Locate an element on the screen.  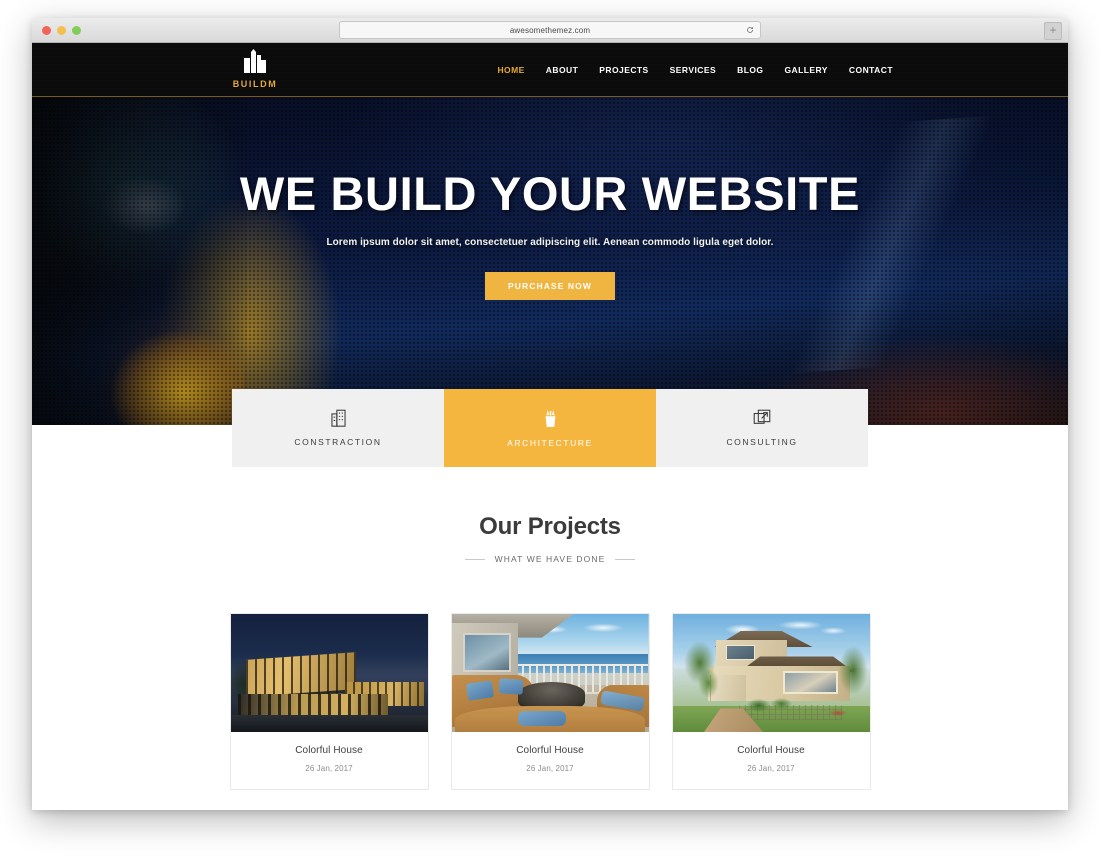
new-tab-button: + is located at coordinates (1053, 31).